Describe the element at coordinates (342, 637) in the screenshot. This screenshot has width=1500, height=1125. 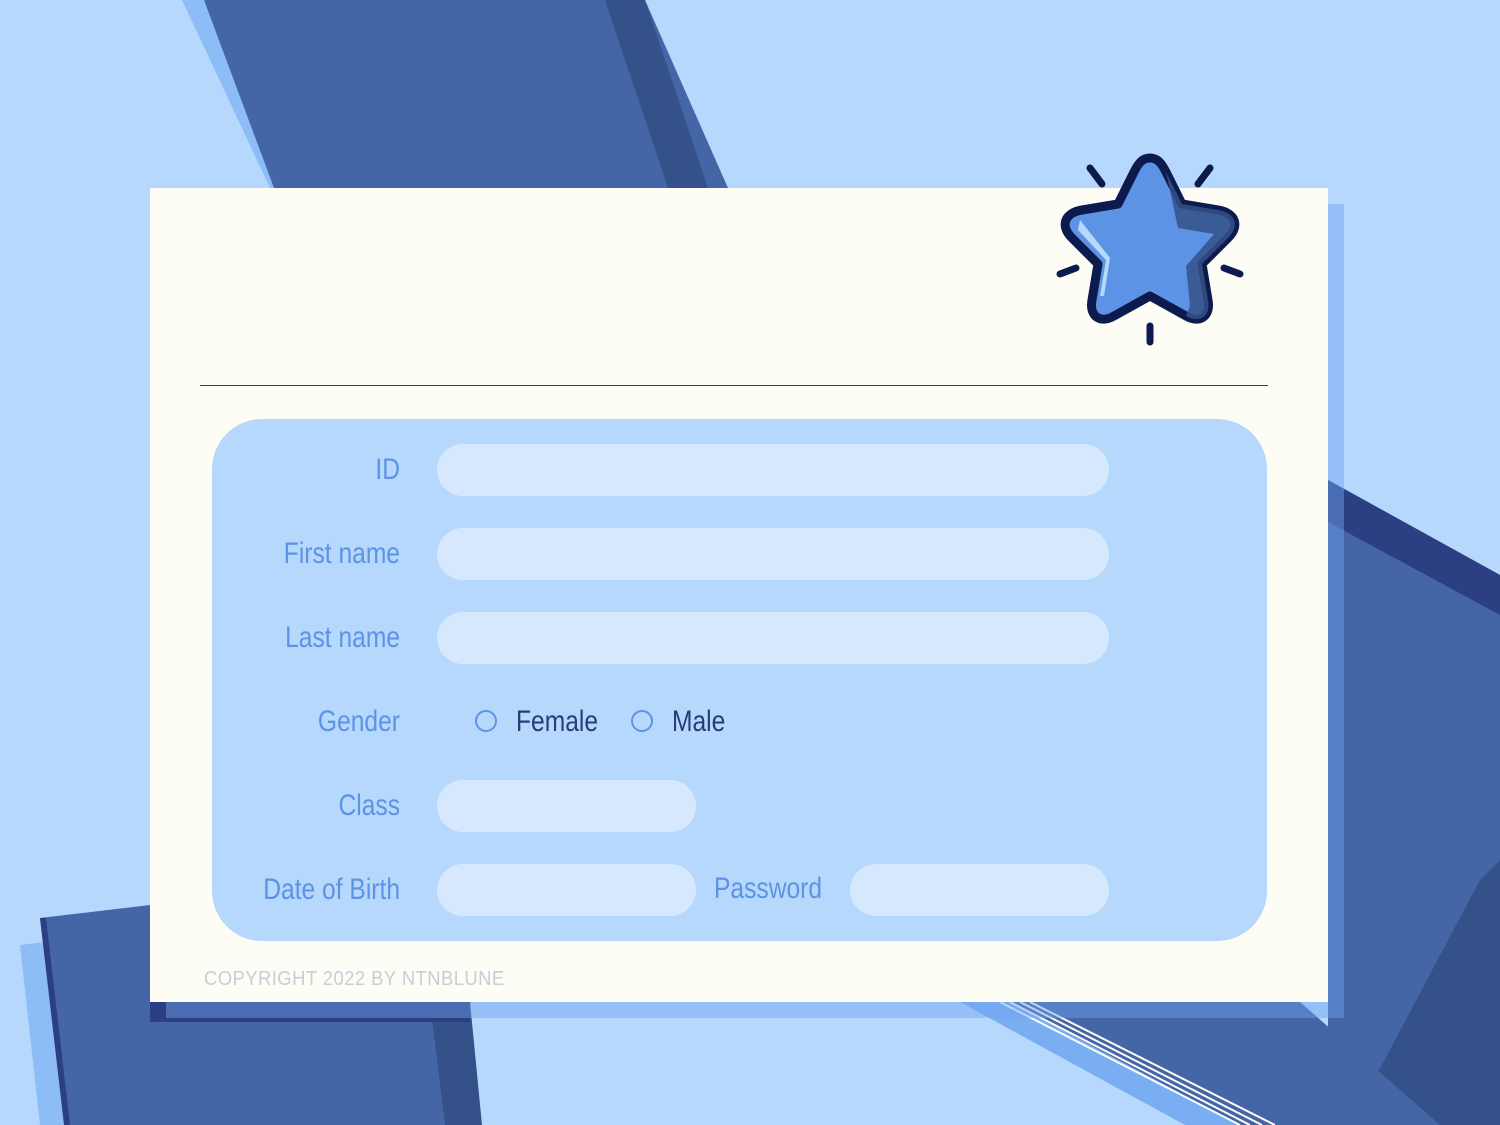
I see `last-name-label: Last name` at that location.